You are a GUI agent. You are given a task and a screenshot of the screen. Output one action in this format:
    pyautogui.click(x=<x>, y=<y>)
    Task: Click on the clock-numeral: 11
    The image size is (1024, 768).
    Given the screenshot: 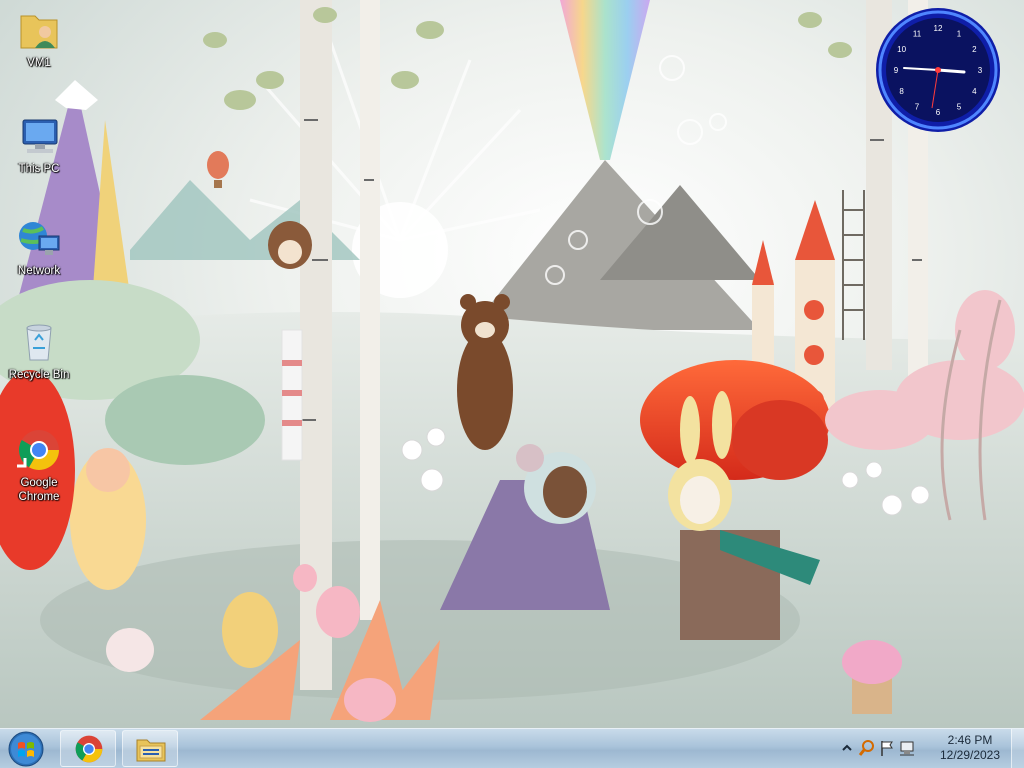 What is the action you would take?
    pyautogui.click(x=917, y=34)
    